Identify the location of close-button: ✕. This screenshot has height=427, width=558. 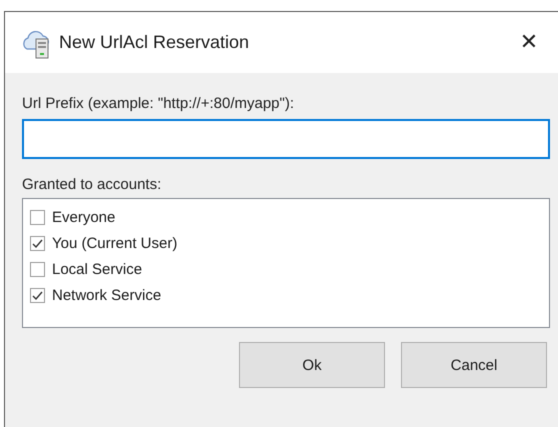
(529, 42).